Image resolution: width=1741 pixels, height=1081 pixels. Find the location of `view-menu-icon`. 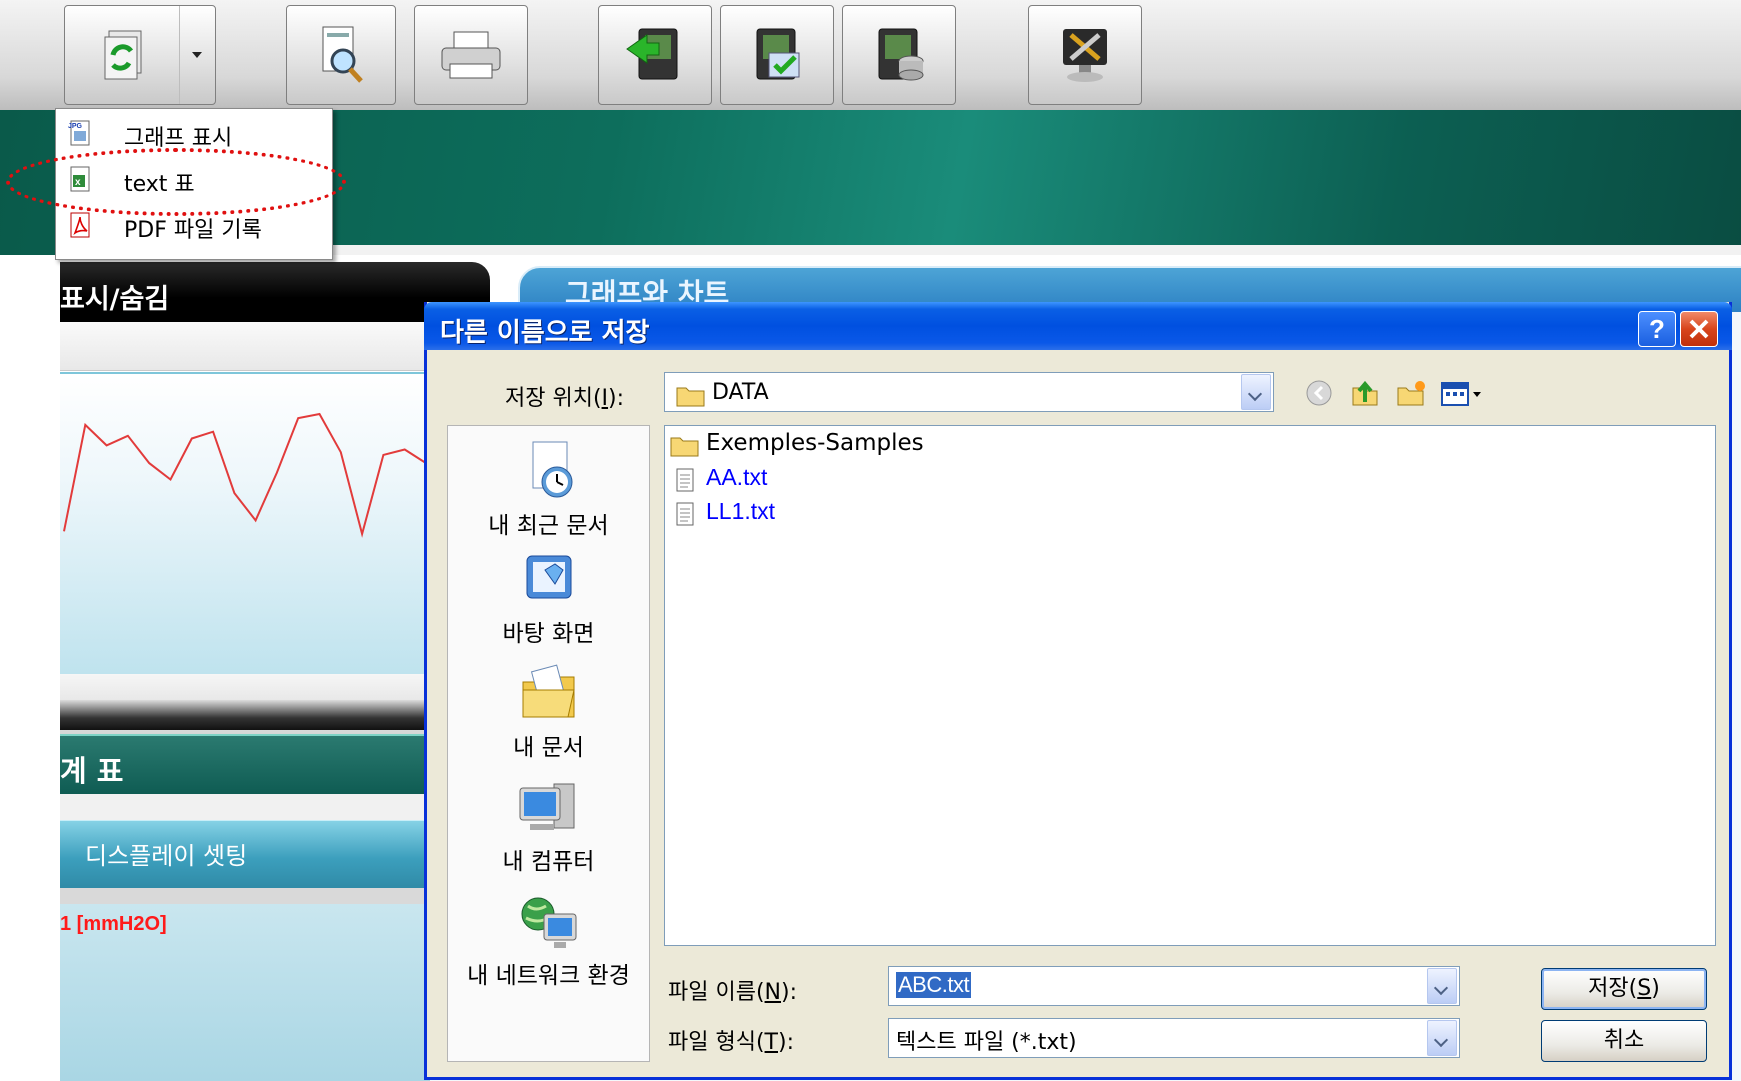

view-menu-icon is located at coordinates (1465, 393).